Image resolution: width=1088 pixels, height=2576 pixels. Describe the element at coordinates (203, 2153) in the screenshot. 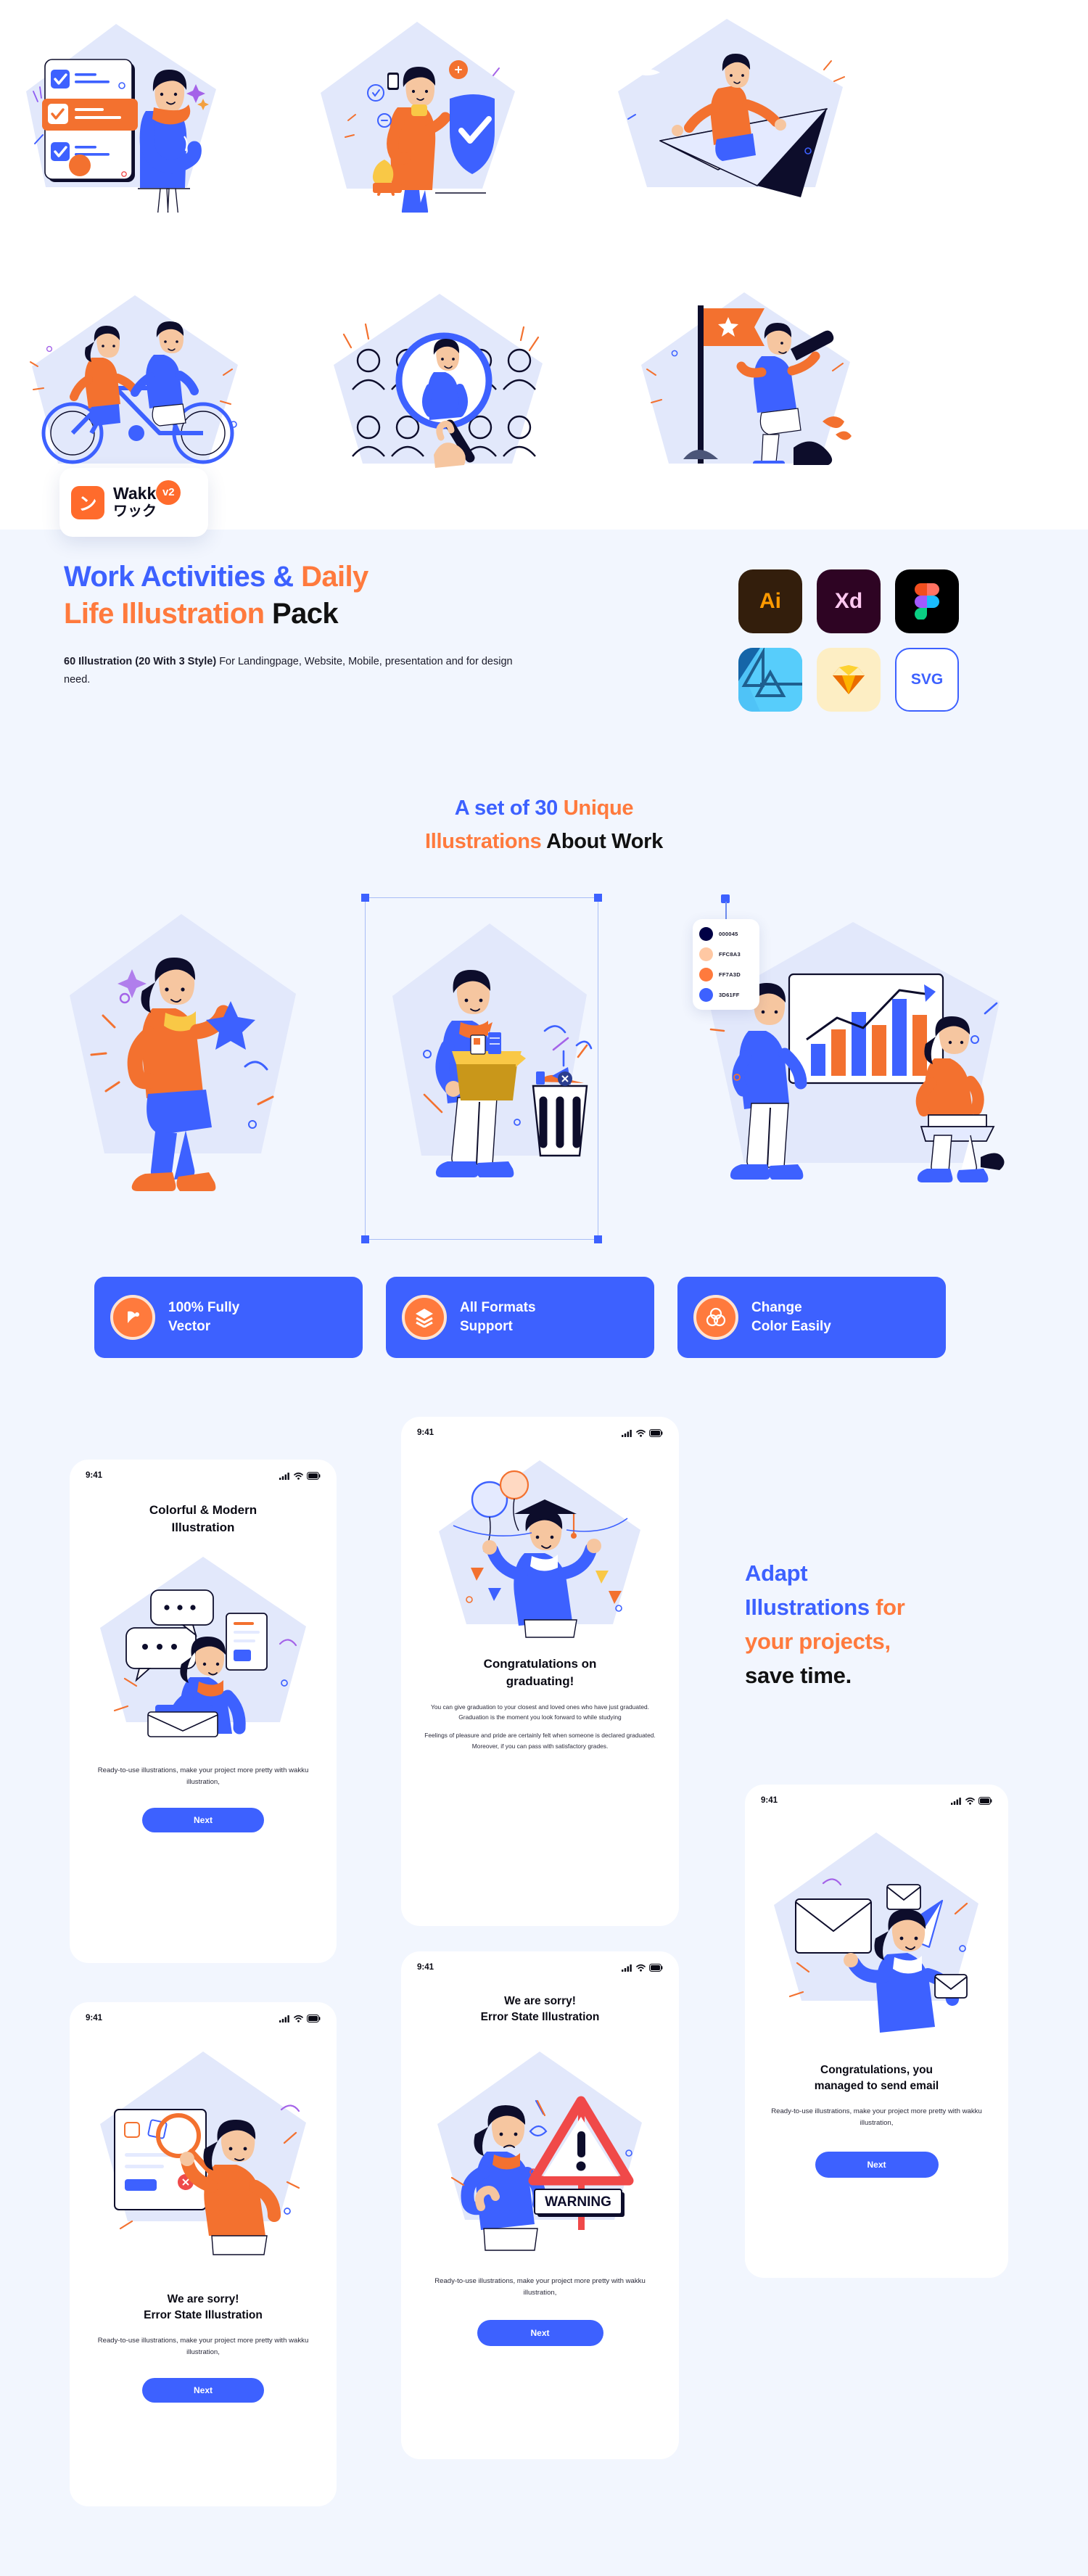

I see `phone-illustration-search-error` at that location.